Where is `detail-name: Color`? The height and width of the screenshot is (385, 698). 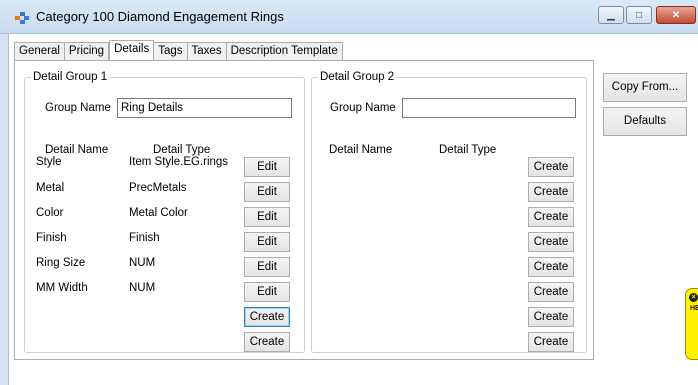
detail-name: Color is located at coordinates (50, 213).